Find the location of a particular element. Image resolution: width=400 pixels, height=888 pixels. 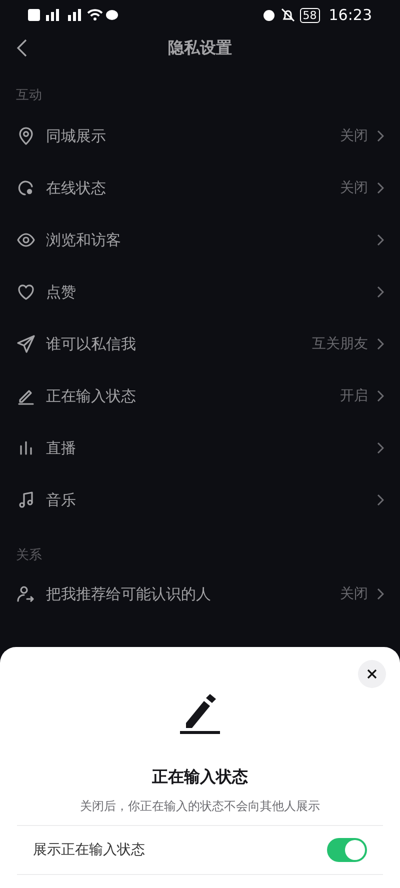

settings-row: 同城展示 关闭 is located at coordinates (200, 136).